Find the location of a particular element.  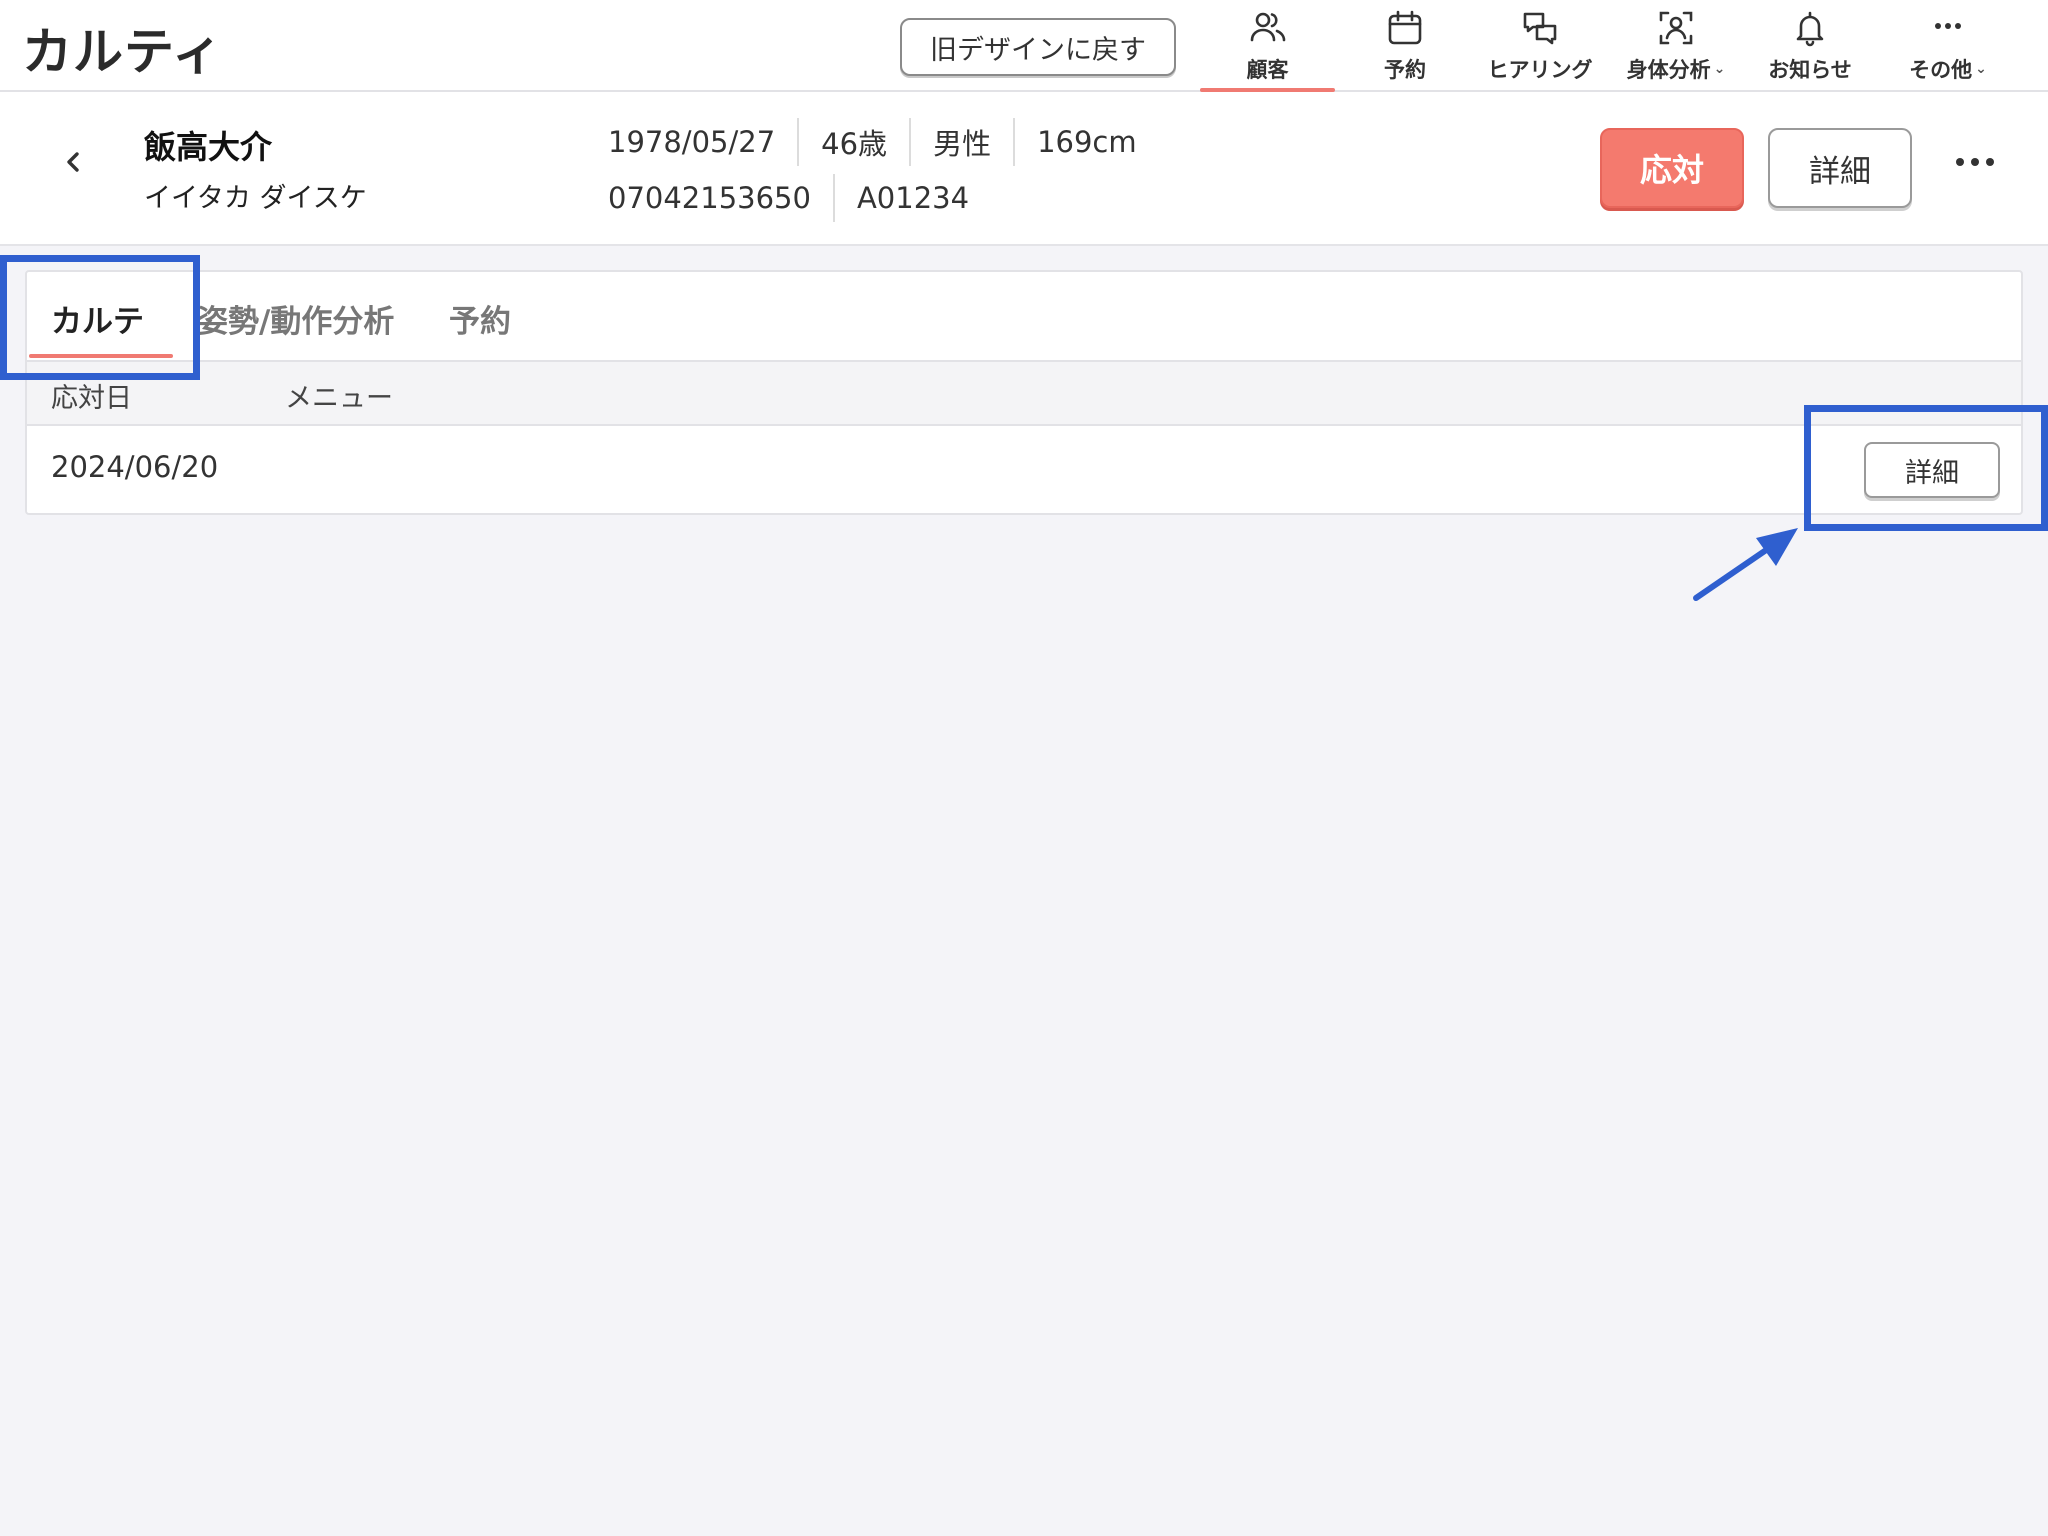

nav-item-body-analysis: 身体分析 ⌄ is located at coordinates (1676, 46).